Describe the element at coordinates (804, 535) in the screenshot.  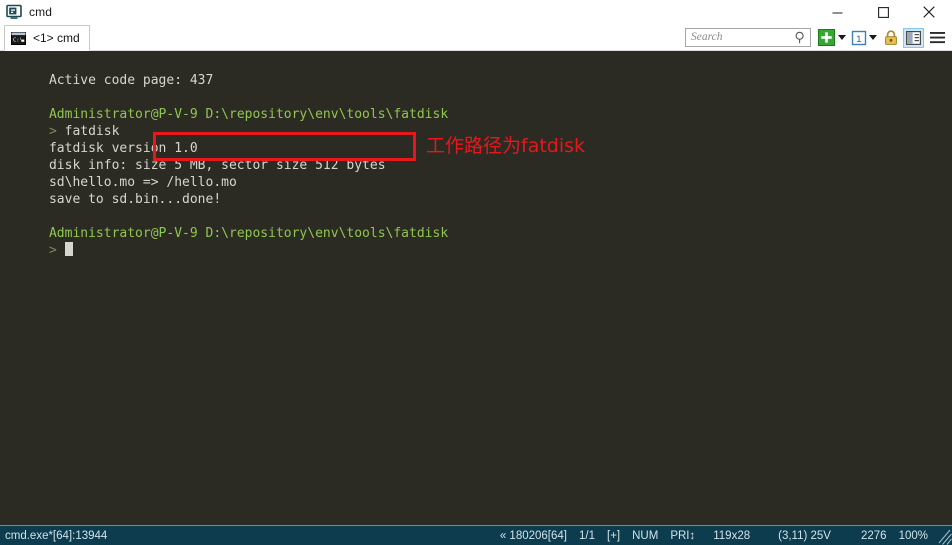
I see `status-cursor-position: (3,11) 25V` at that location.